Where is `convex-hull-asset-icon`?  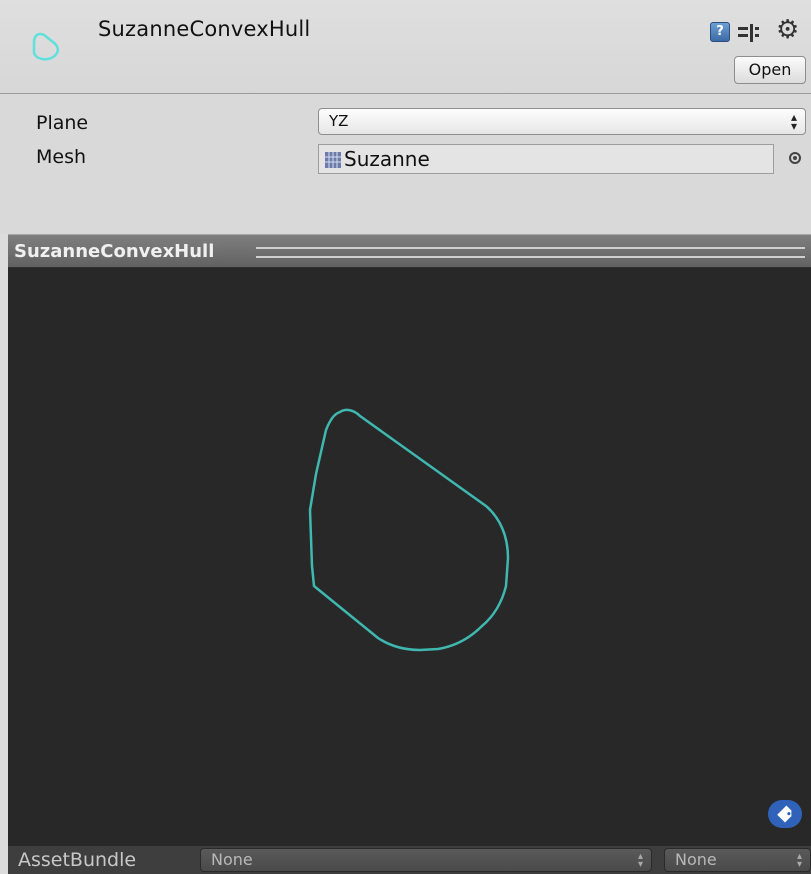
convex-hull-asset-icon is located at coordinates (46, 46).